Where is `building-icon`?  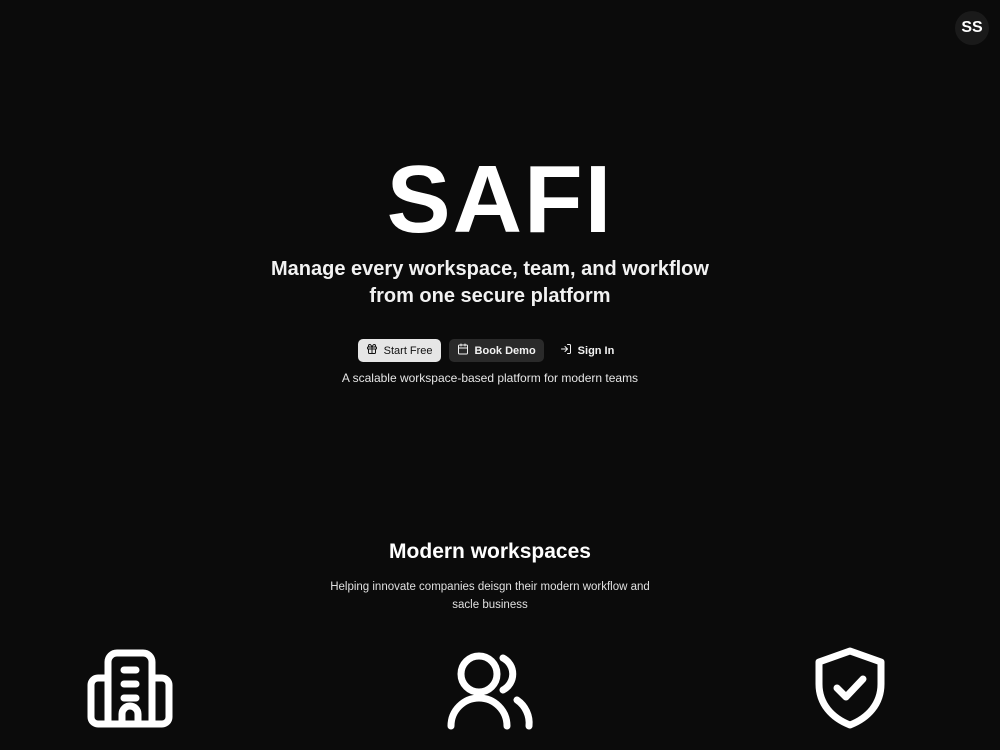
building-icon is located at coordinates (130, 688).